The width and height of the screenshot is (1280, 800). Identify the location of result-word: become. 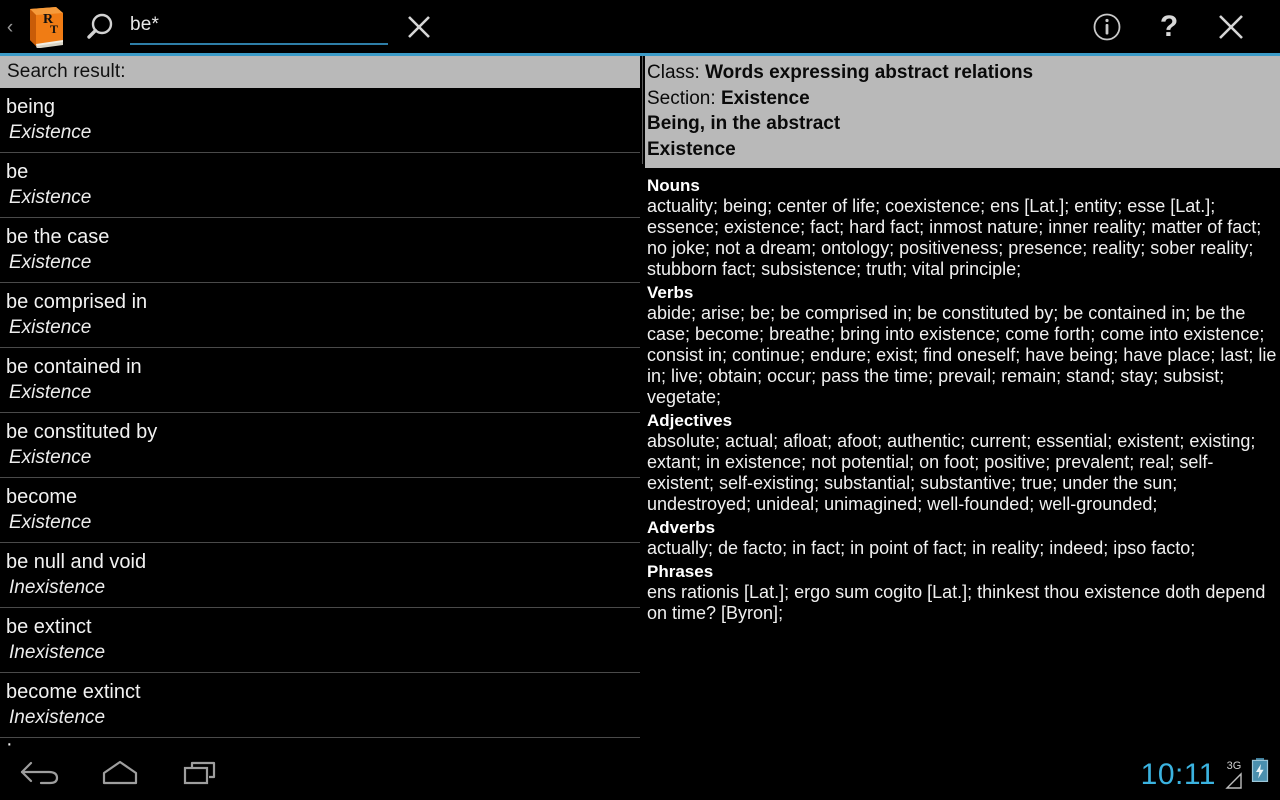
(42, 497).